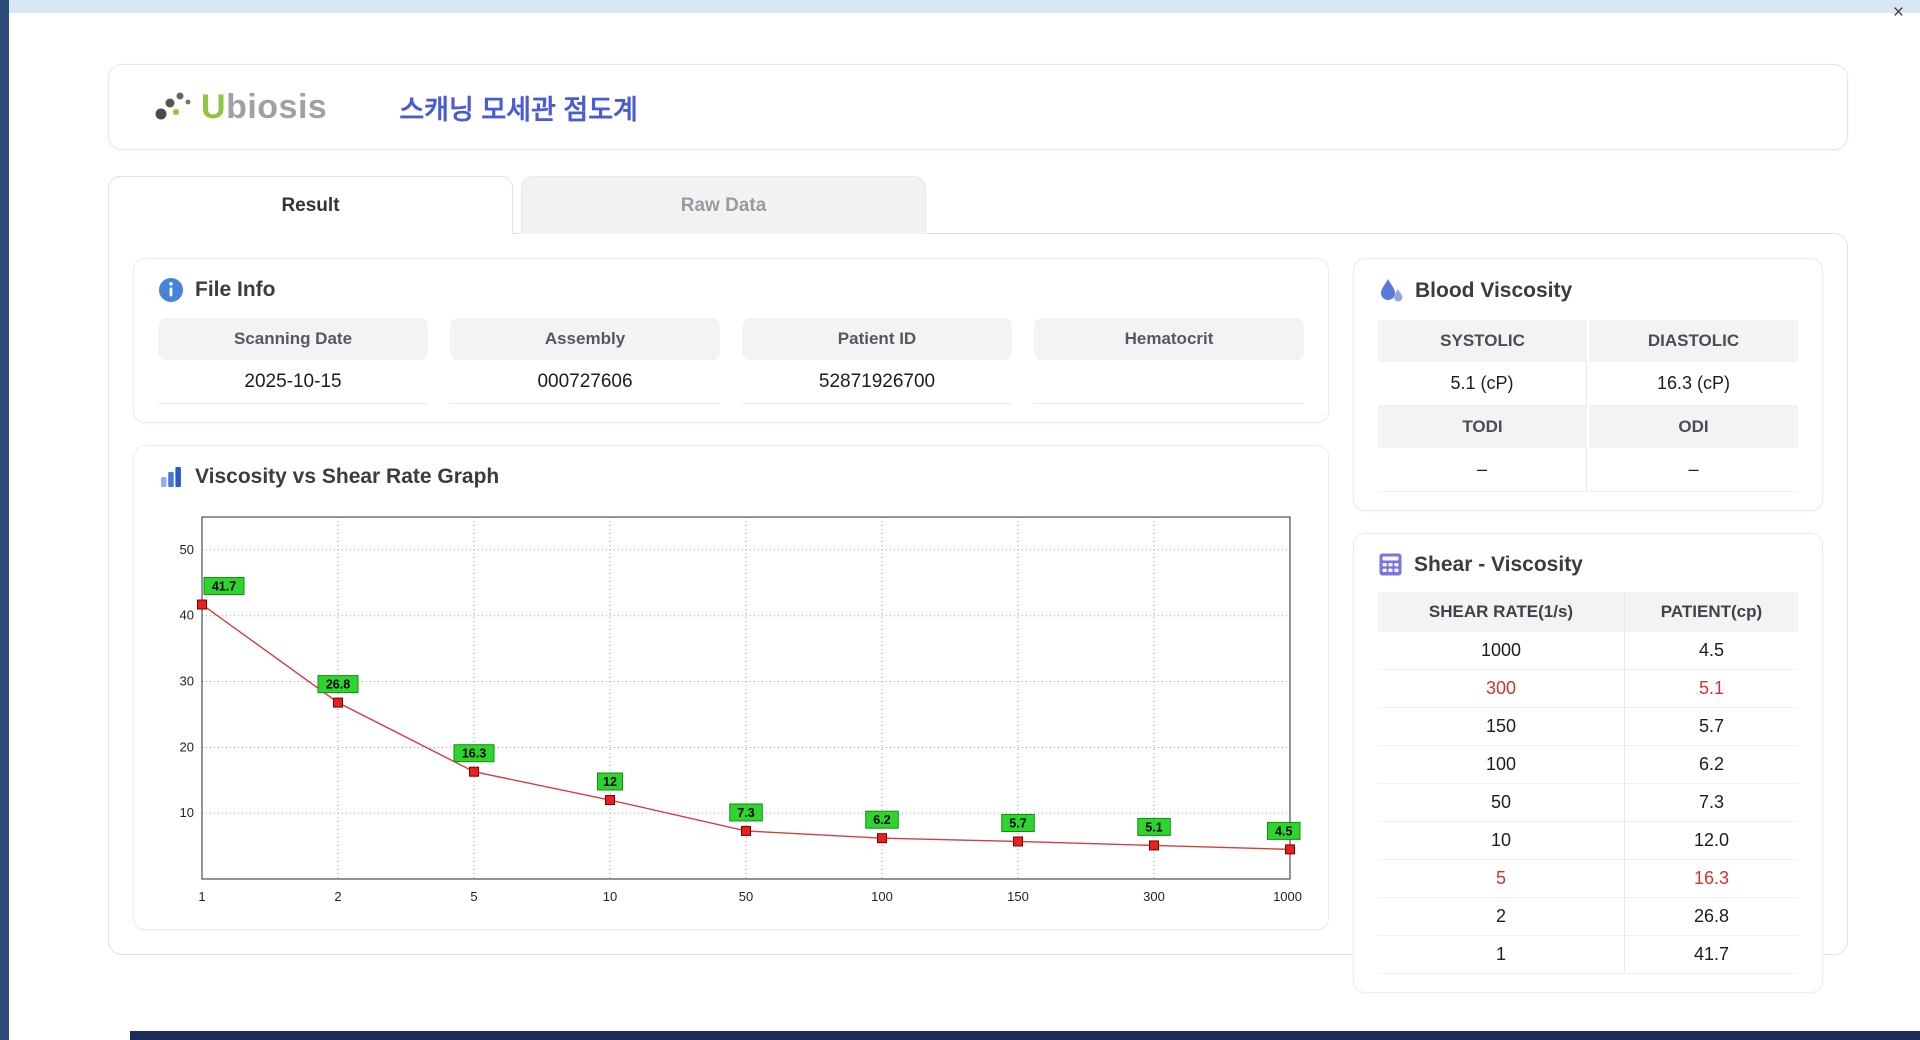  I want to click on col-patient: PATIENT(cp), so click(1711, 612).